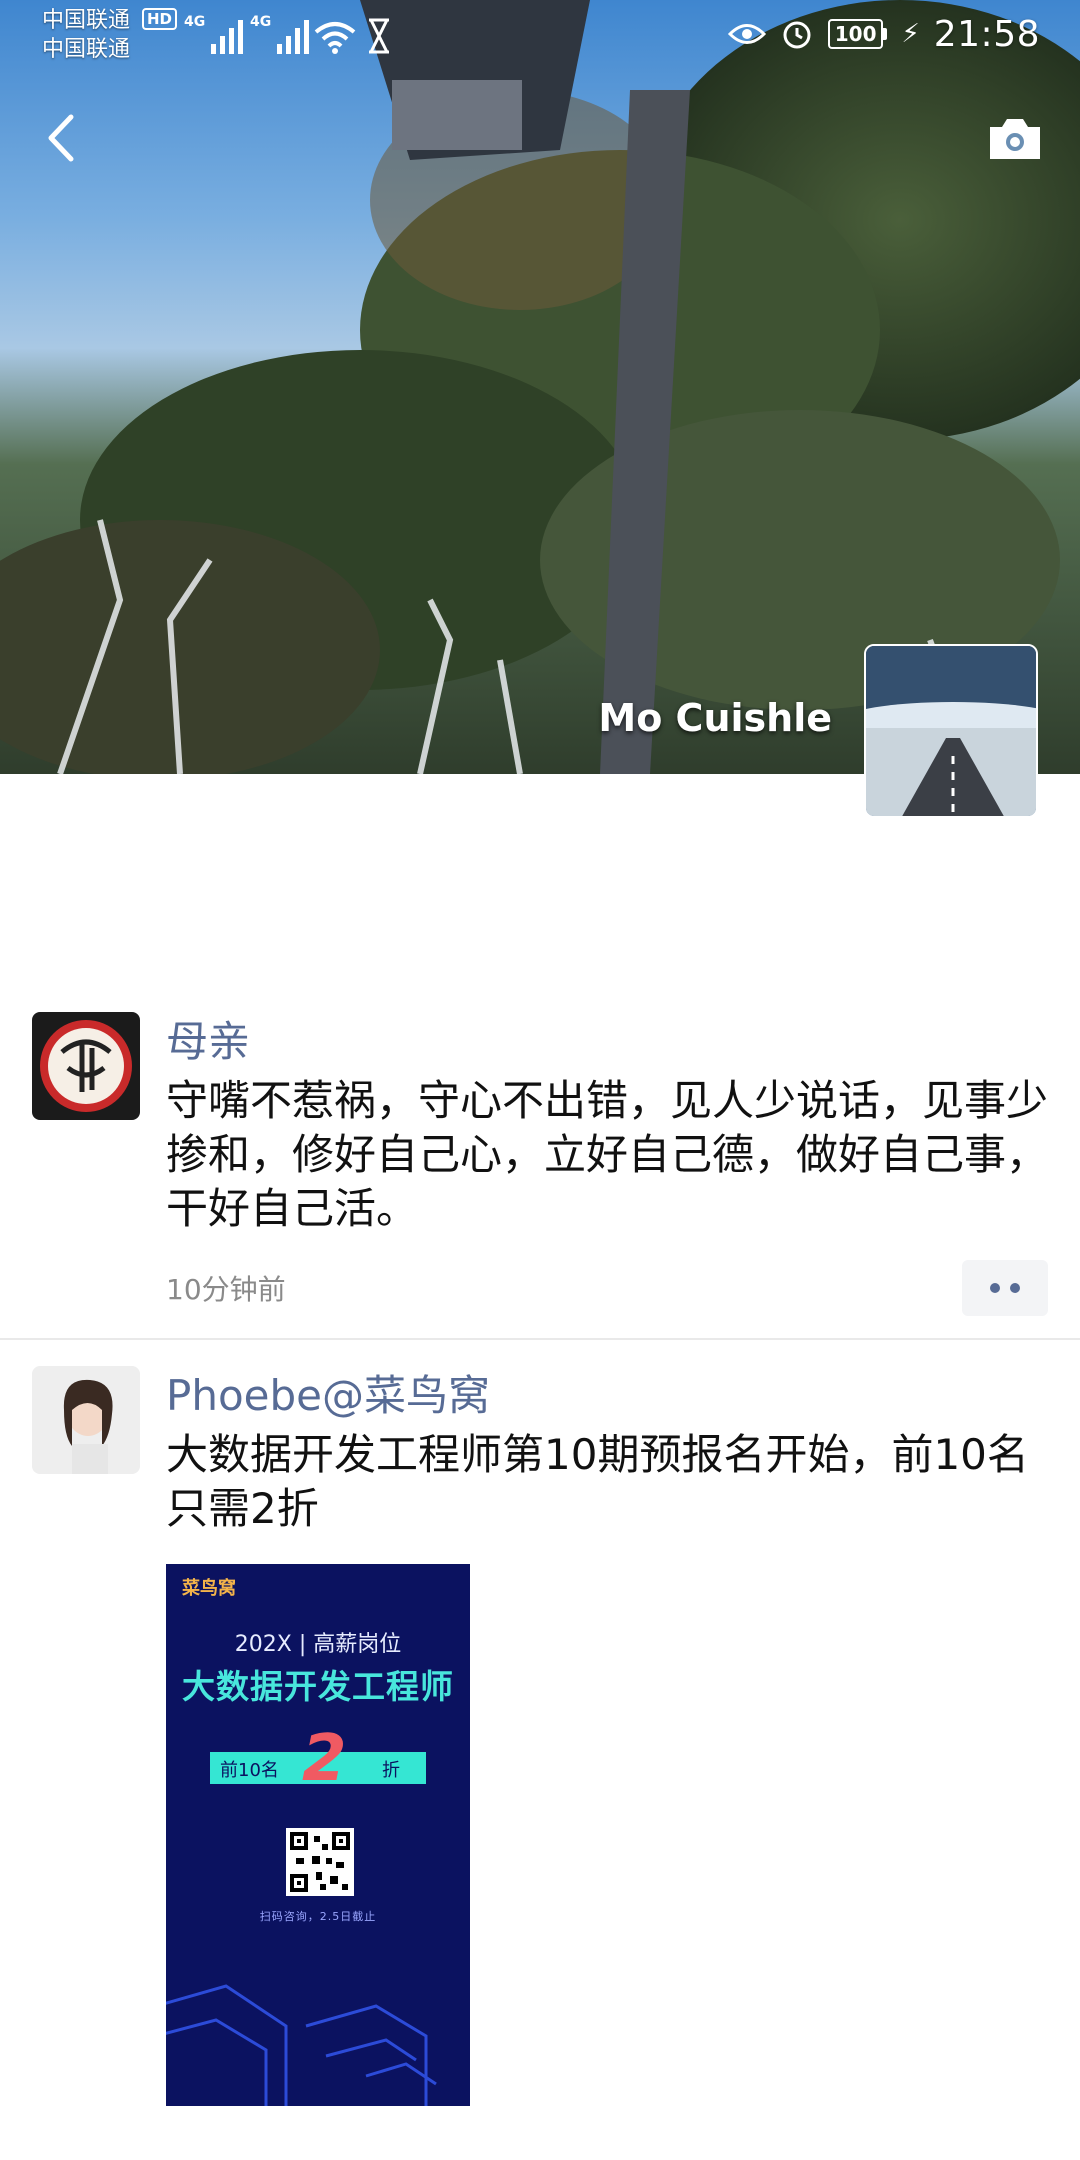 The image size is (1080, 2160). I want to click on camera-icon, so click(1015, 139).